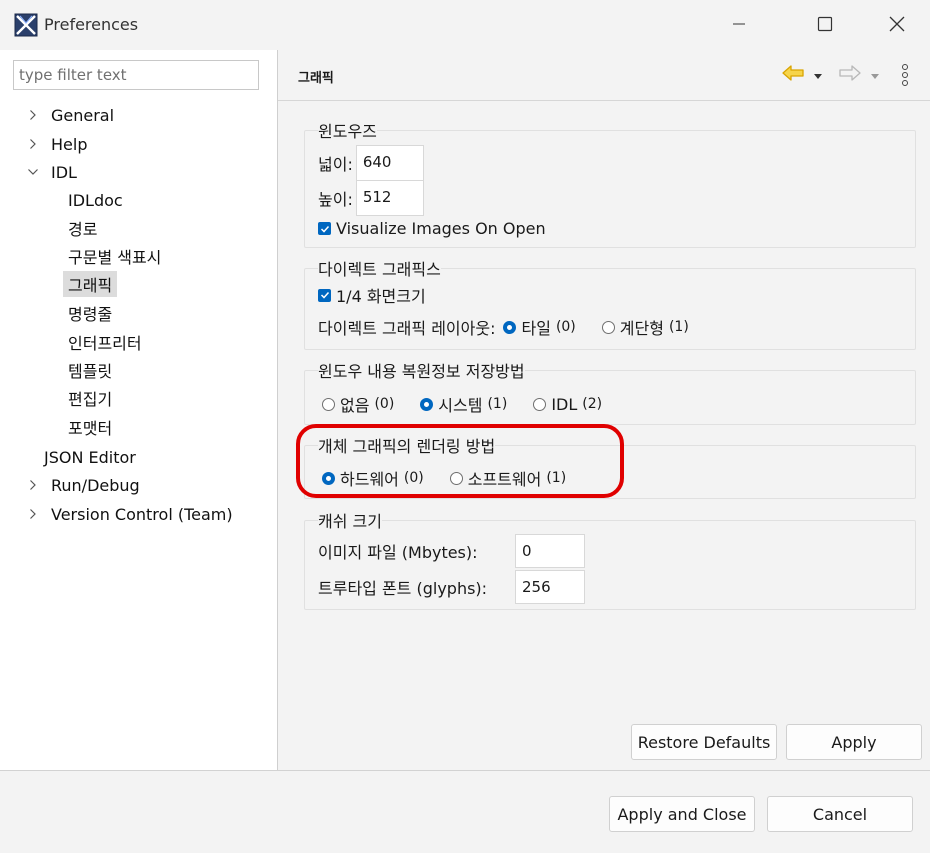  I want to click on layout-label: 다이렉트 그래픽 레이아웃:, so click(407, 328).